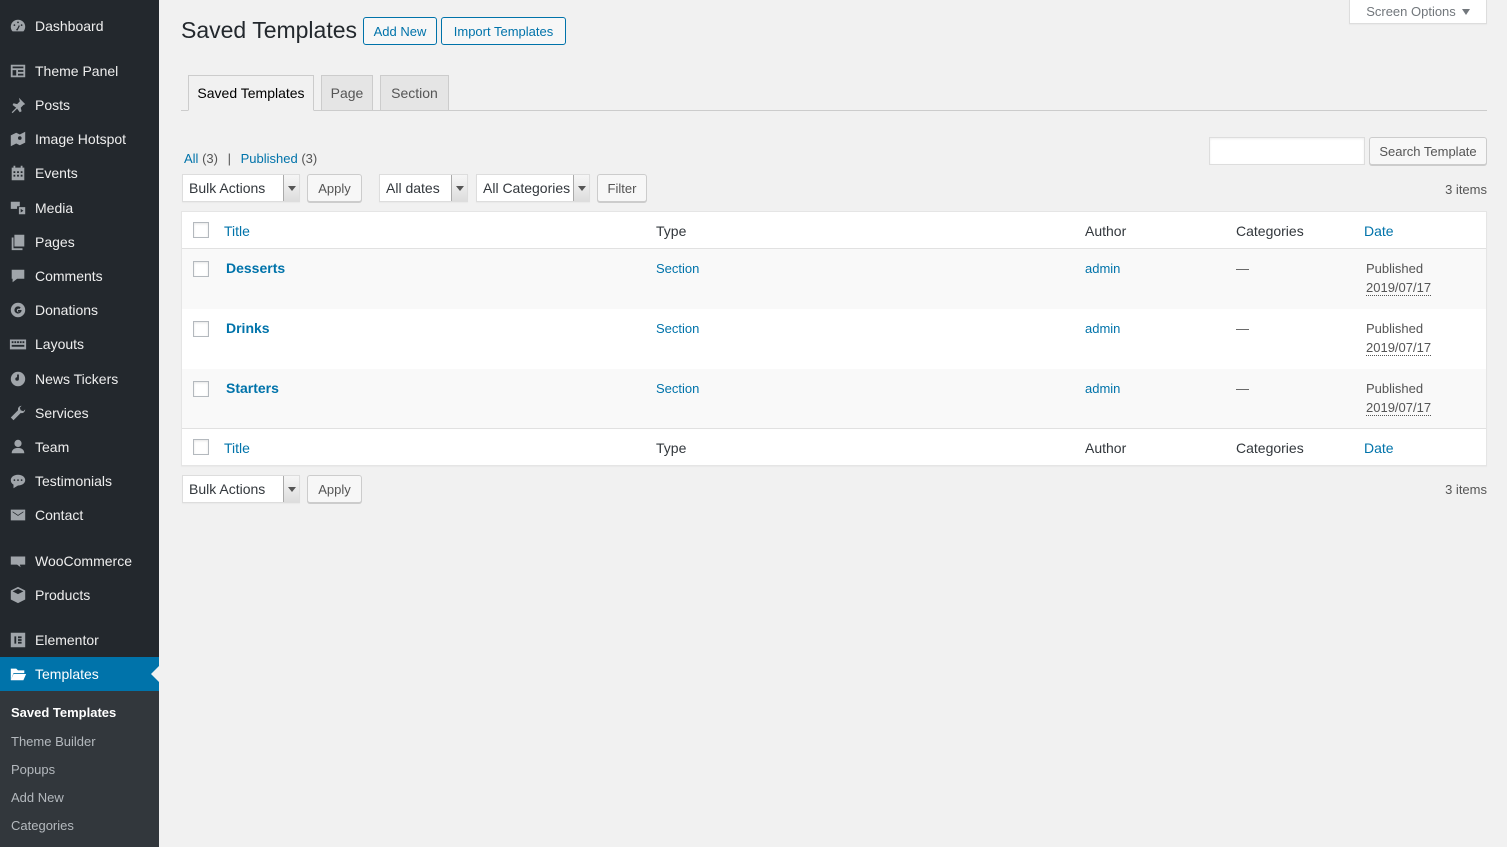 This screenshot has height=847, width=1507. I want to click on search-input, so click(1287, 151).